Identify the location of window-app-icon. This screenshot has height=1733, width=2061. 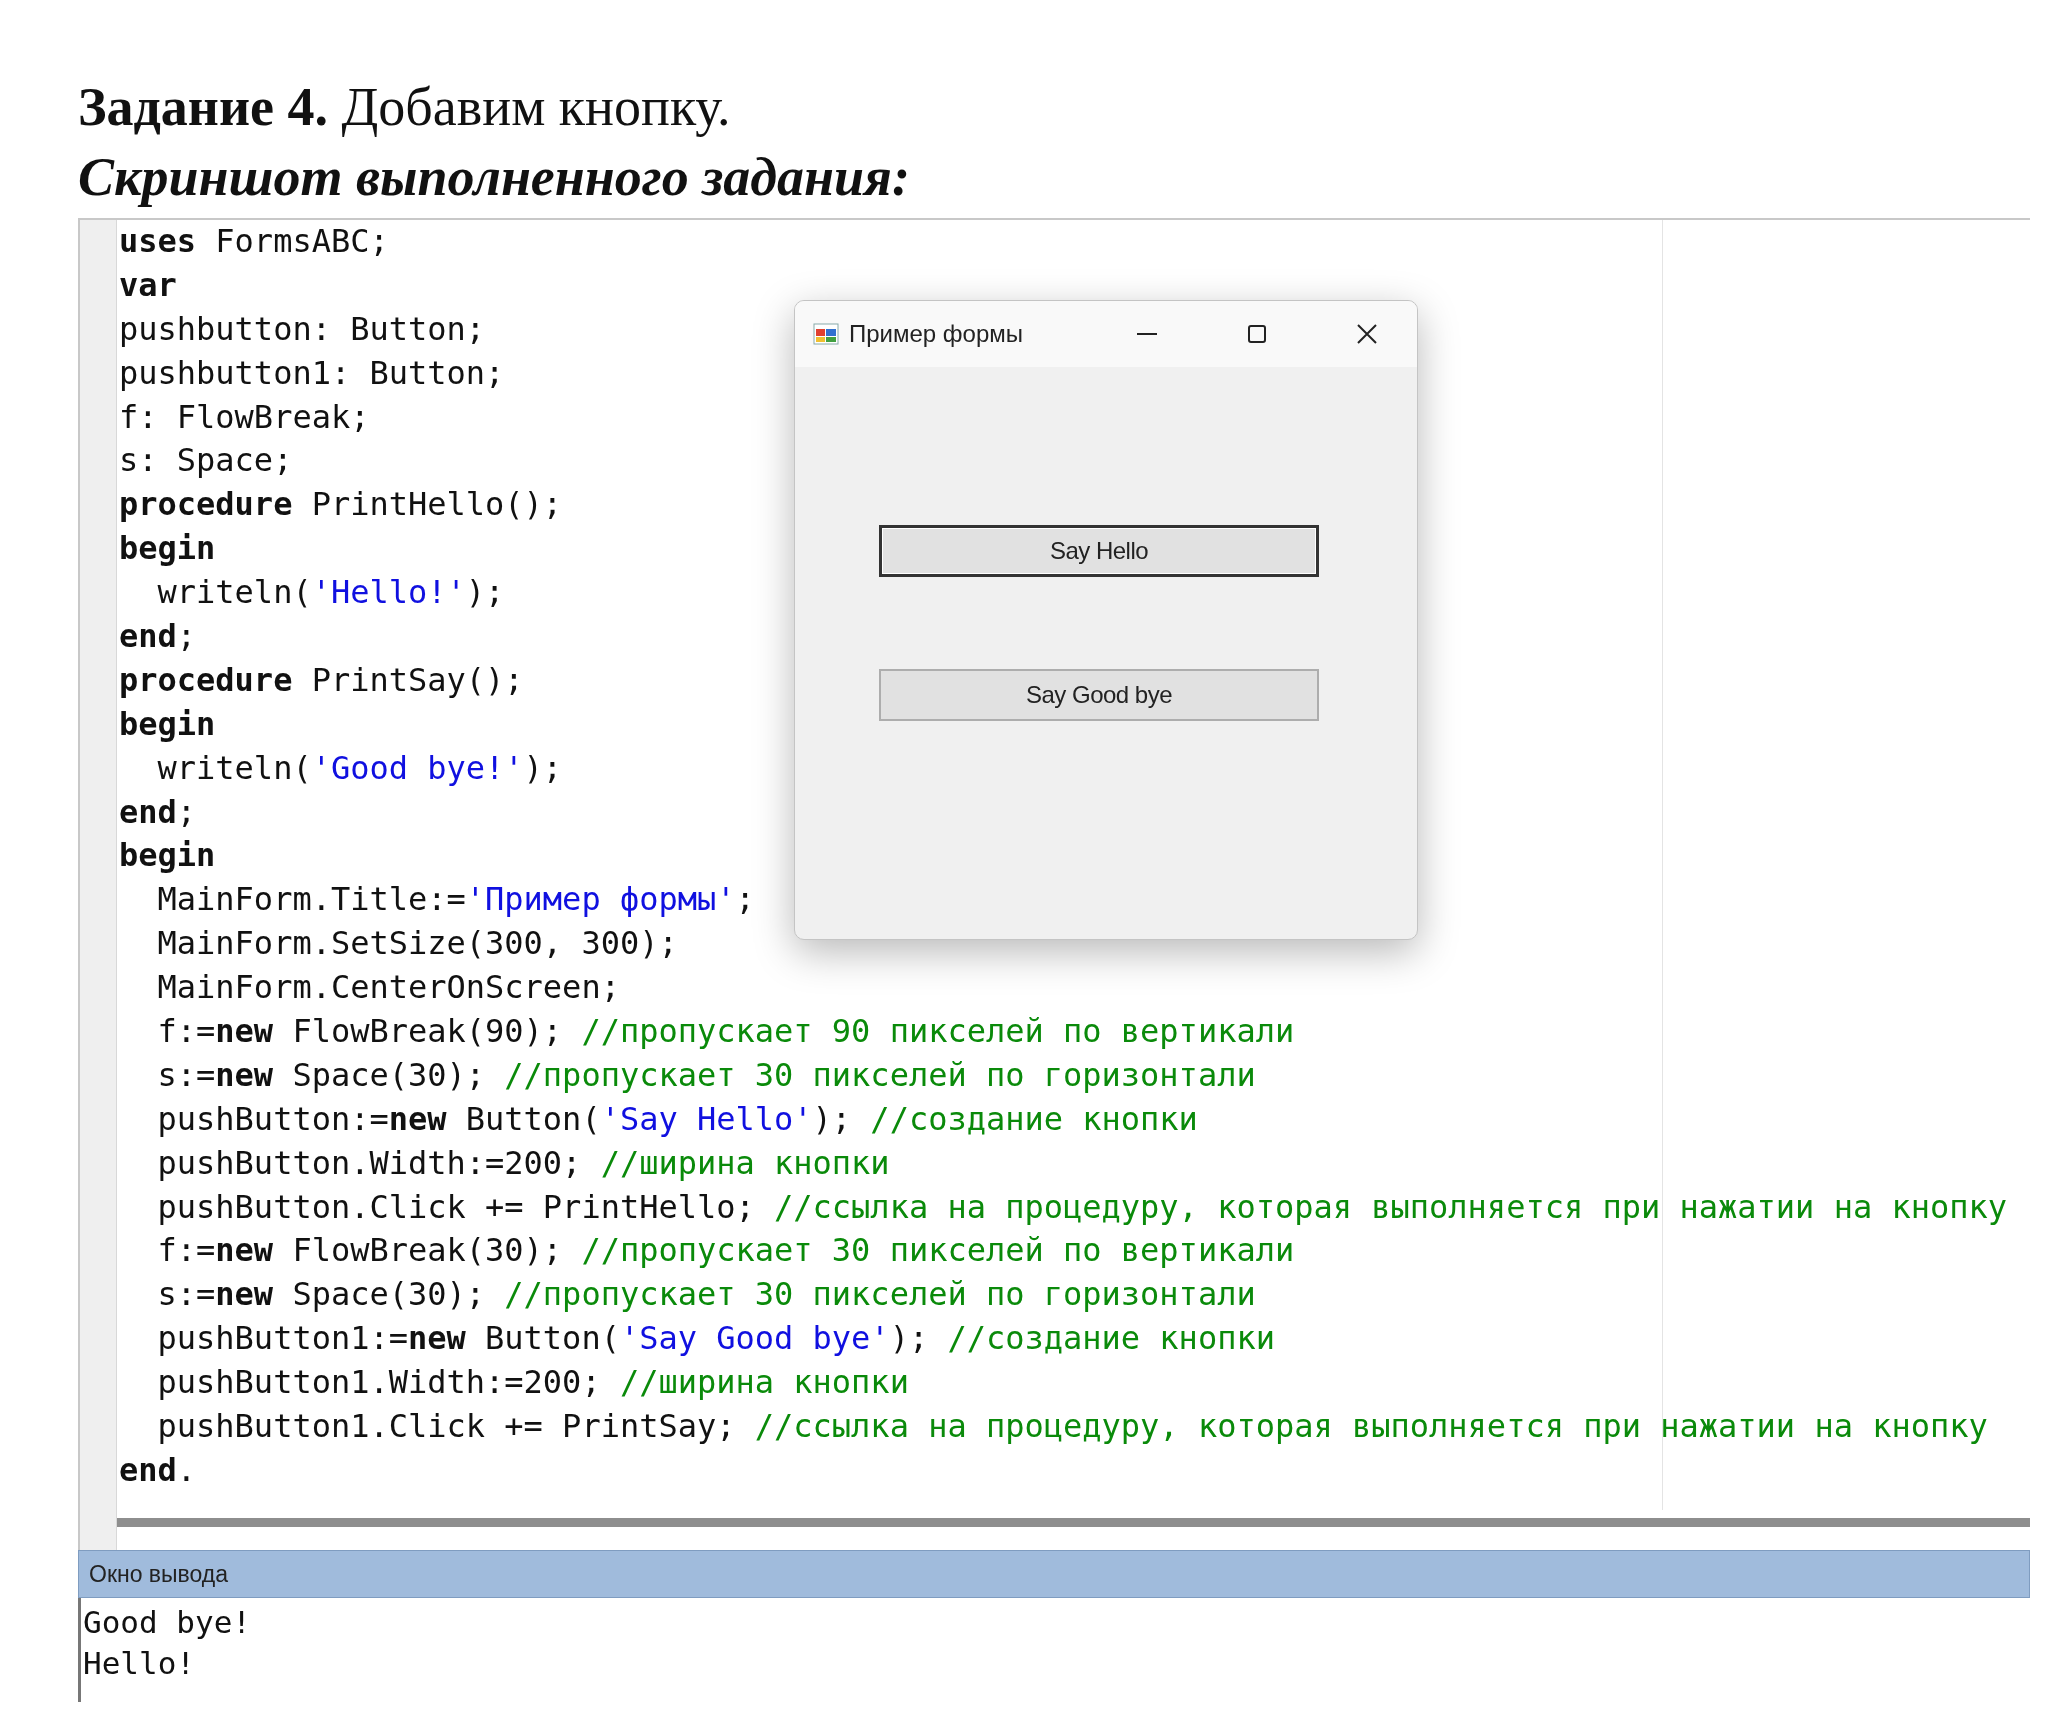
(826, 334).